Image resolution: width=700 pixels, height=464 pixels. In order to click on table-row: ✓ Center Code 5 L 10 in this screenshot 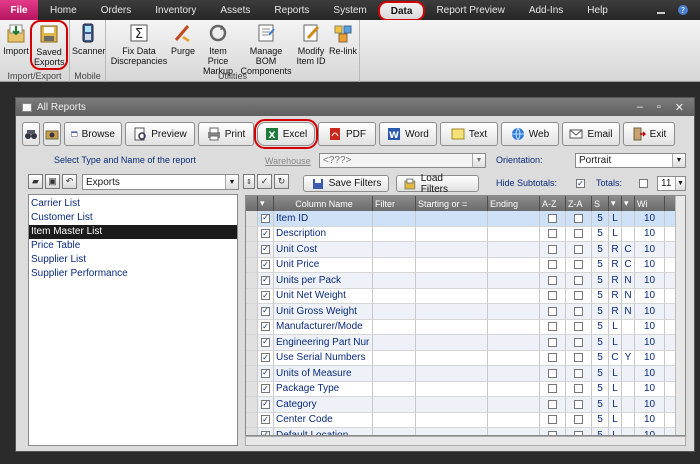, I will do `click(465, 420)`.